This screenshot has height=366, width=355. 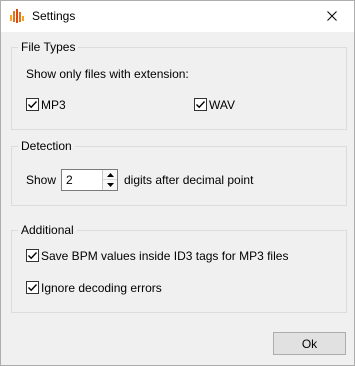 I want to click on title-bar: Settings, so click(x=177, y=16).